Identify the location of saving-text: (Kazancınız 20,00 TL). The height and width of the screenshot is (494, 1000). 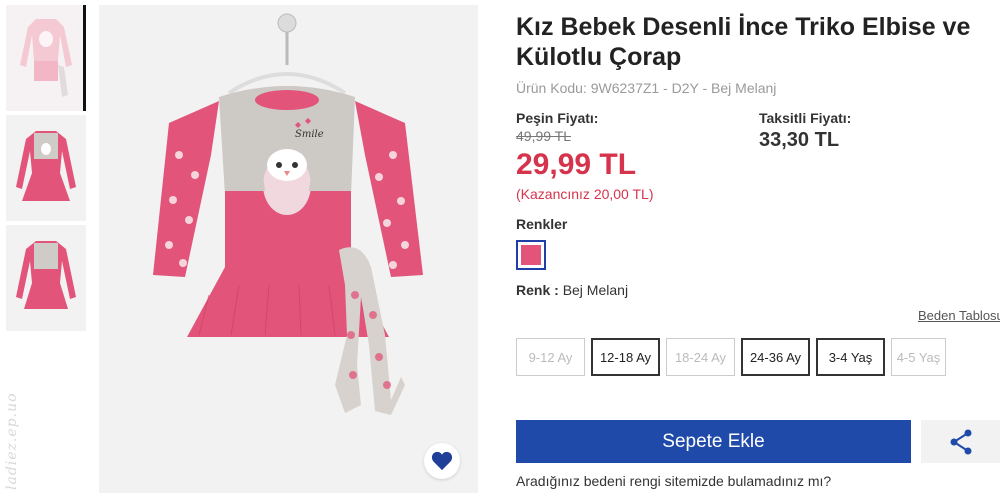
(585, 194).